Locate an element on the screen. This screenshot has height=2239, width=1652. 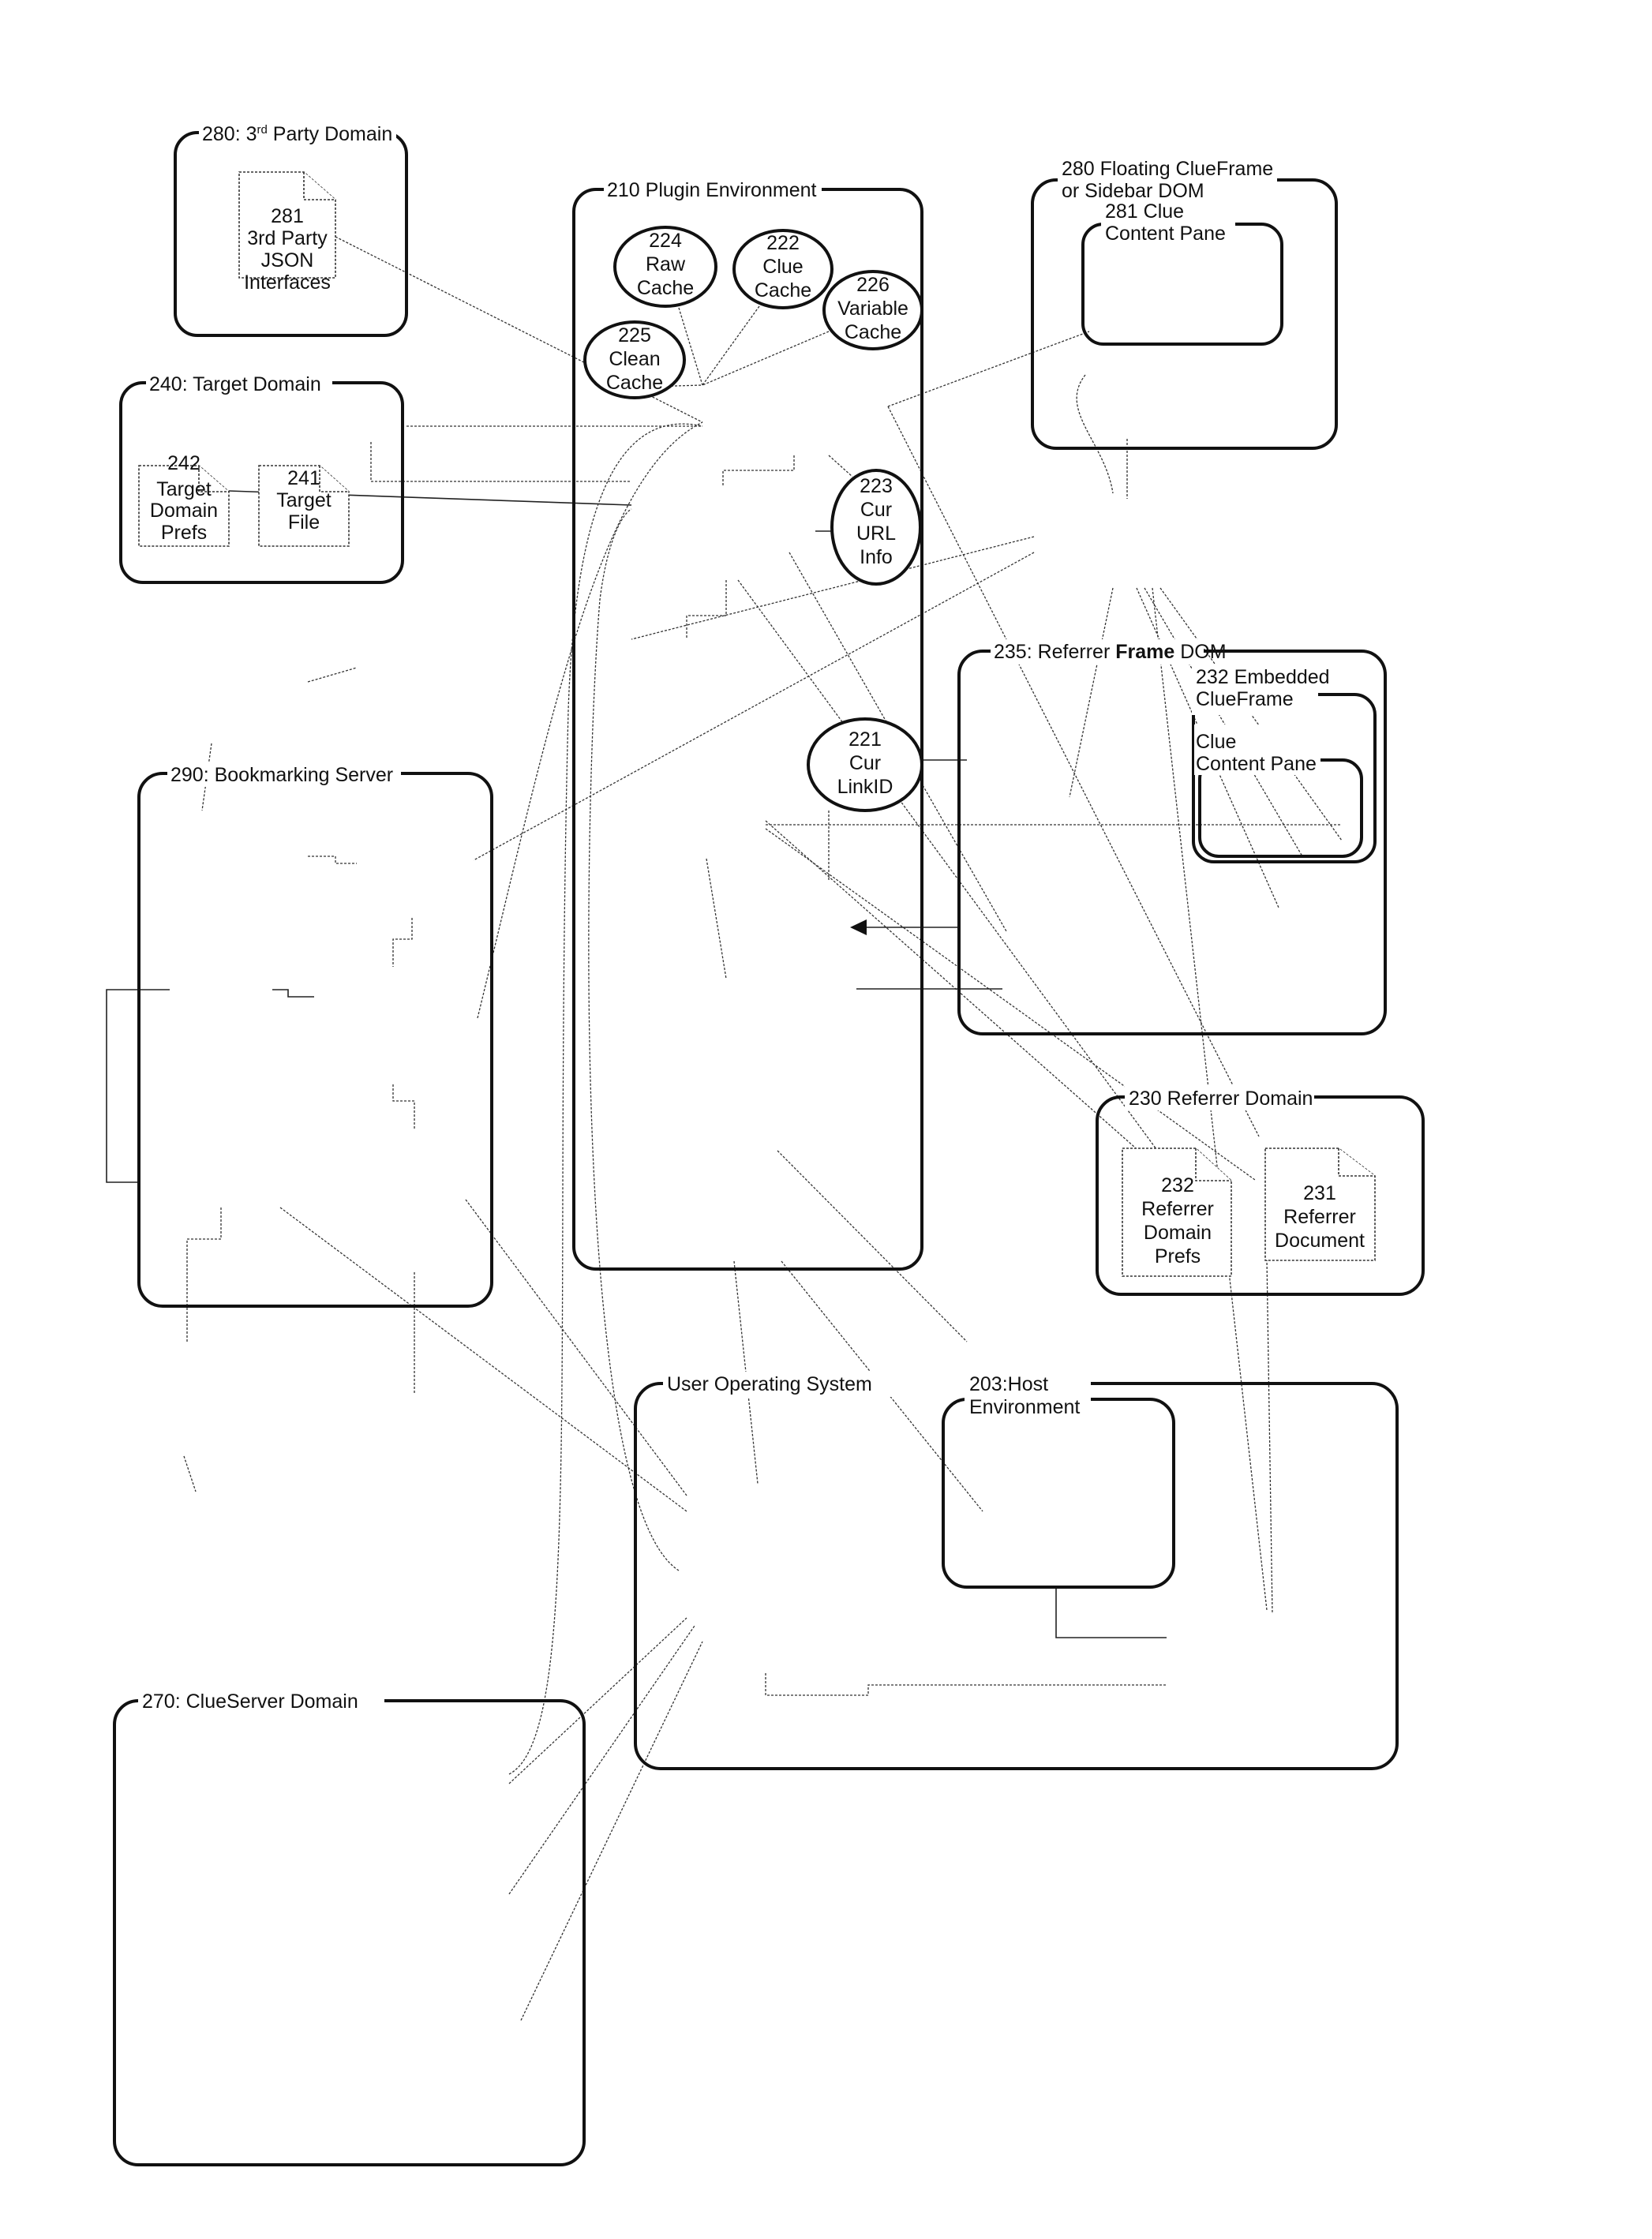
embedded-content-pane-line2: Content Pane is located at coordinates (1256, 764).